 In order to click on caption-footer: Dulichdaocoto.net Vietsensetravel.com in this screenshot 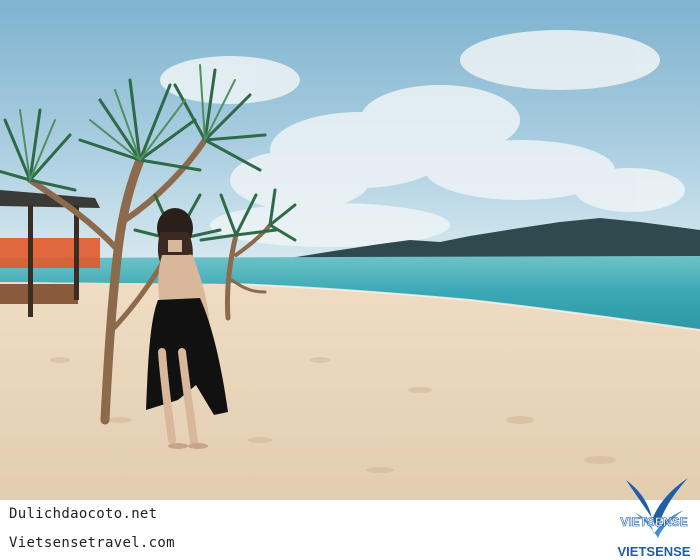, I will do `click(350, 530)`.